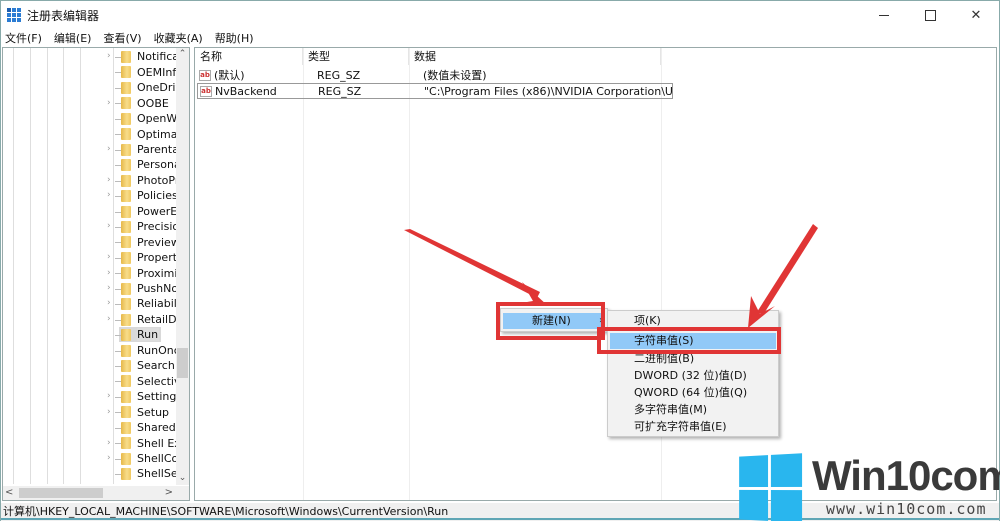  I want to click on tree-item: Selectiv, so click(90, 381).